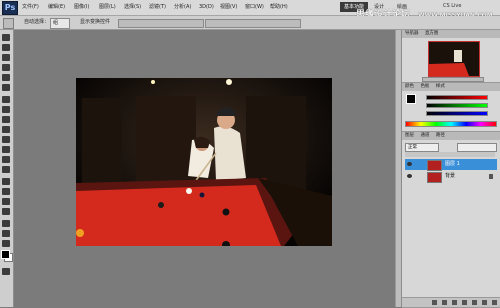 This screenshot has width=500, height=308. What do you see at coordinates (206, 7) in the screenshot?
I see `menu-3d: 3D(D)` at bounding box center [206, 7].